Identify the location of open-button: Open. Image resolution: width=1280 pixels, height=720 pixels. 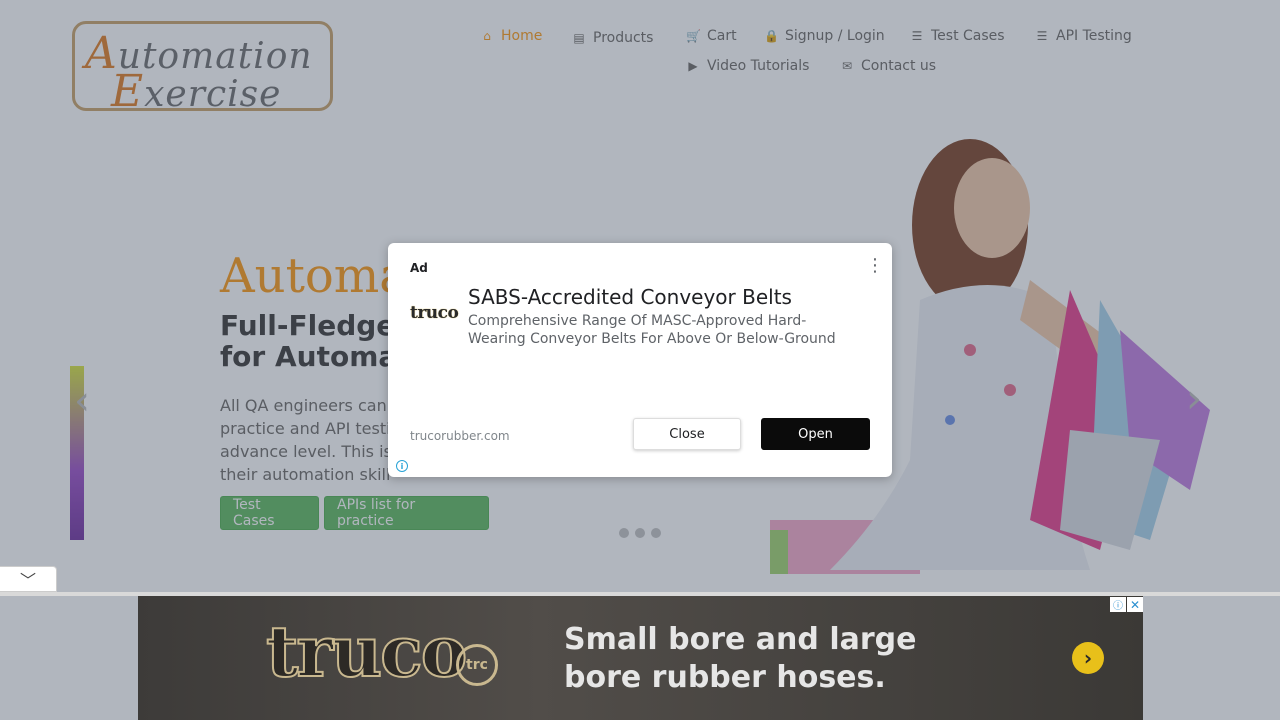
(815, 434).